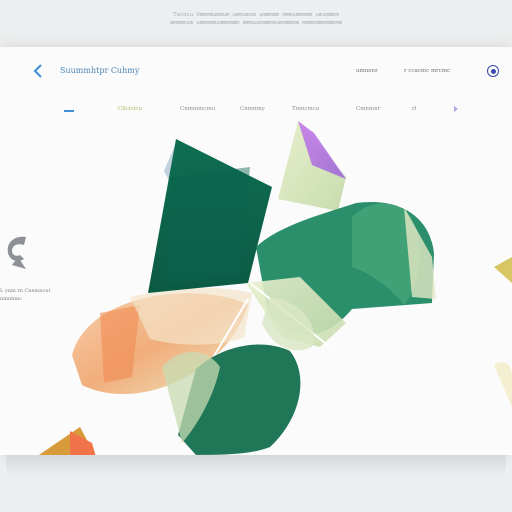 This screenshot has width=512, height=512. Describe the element at coordinates (16, 252) in the screenshot. I see `abstract-c-icon` at that location.